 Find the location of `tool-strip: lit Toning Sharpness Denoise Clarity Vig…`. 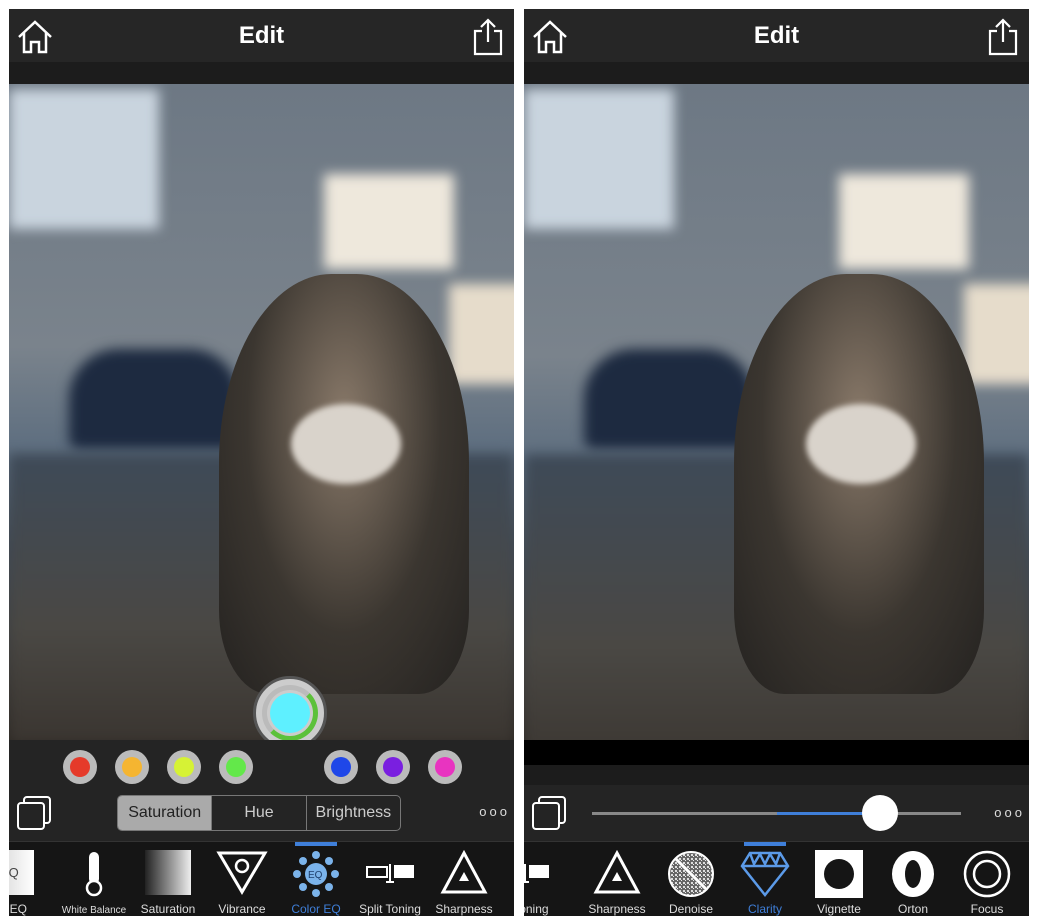

tool-strip: lit Toning Sharpness Denoise Clarity Vig… is located at coordinates (776, 878).